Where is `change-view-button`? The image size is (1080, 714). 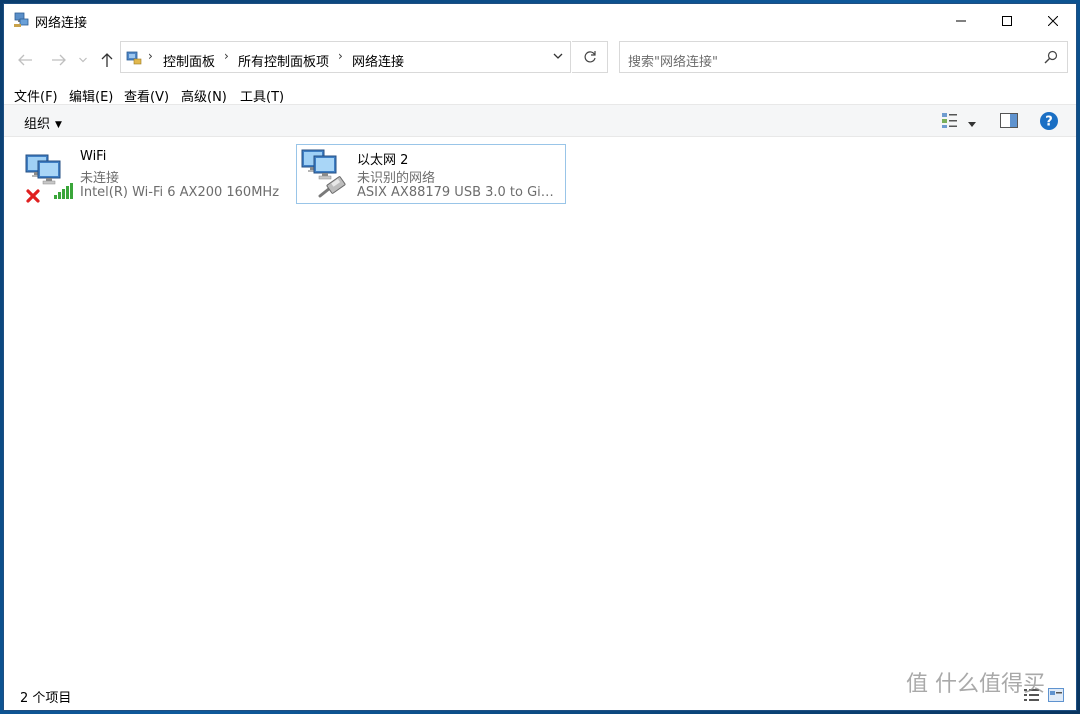
change-view-button is located at coordinates (950, 122).